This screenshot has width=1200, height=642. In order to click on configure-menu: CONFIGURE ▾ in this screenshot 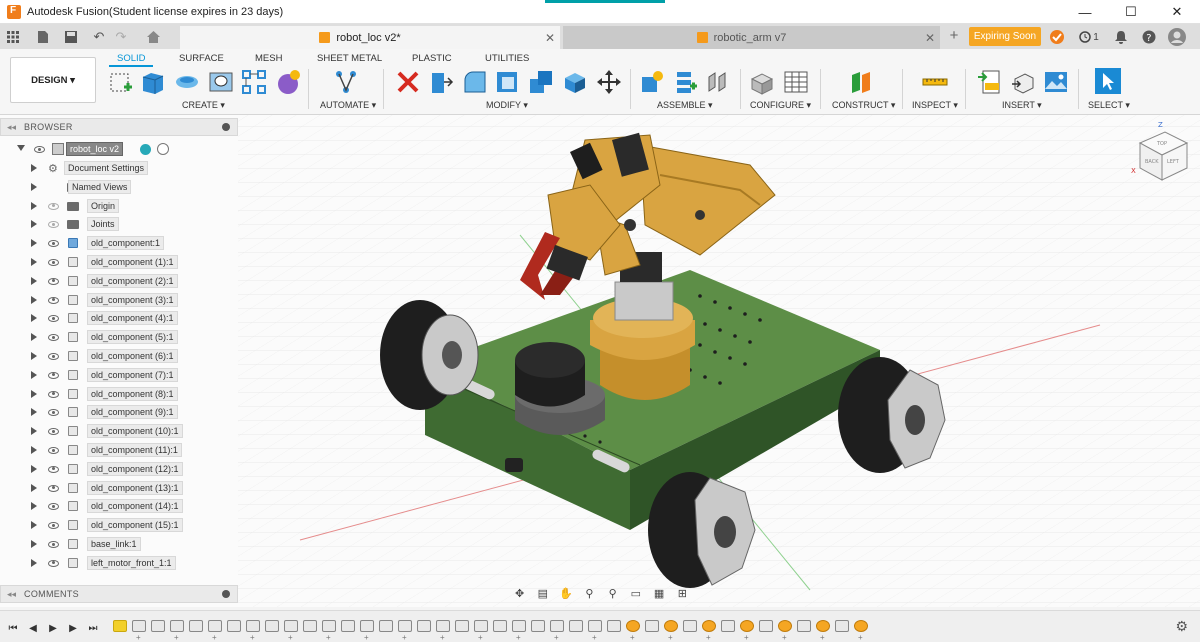, I will do `click(780, 105)`.